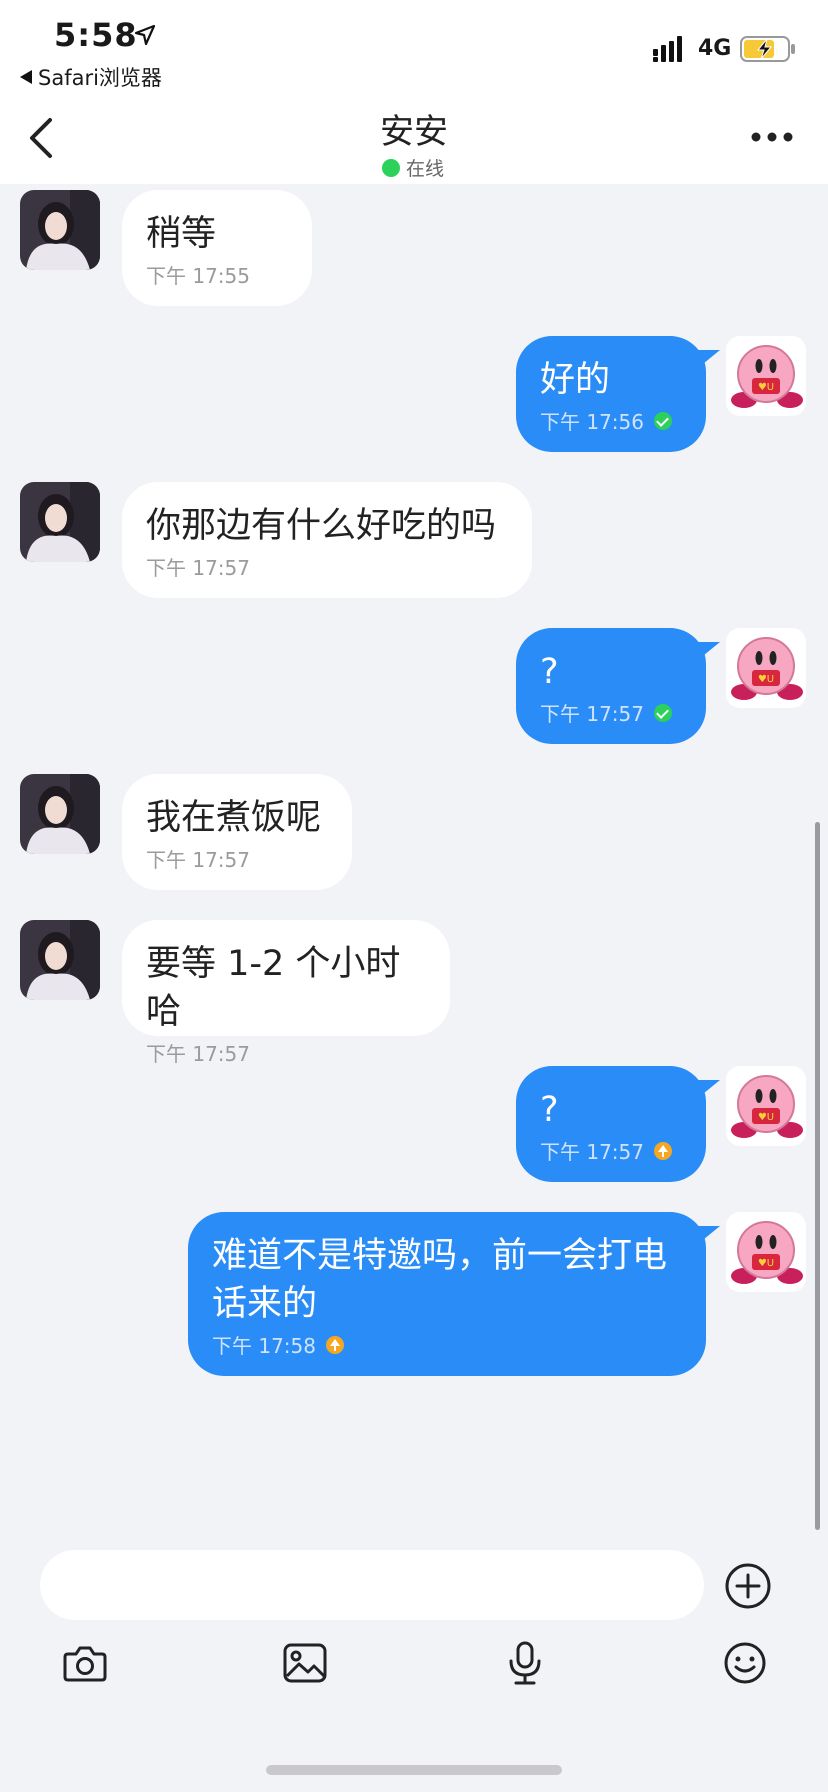 Image resolution: width=828 pixels, height=1792 pixels. Describe the element at coordinates (525, 1663) in the screenshot. I see `microphone-icon` at that location.